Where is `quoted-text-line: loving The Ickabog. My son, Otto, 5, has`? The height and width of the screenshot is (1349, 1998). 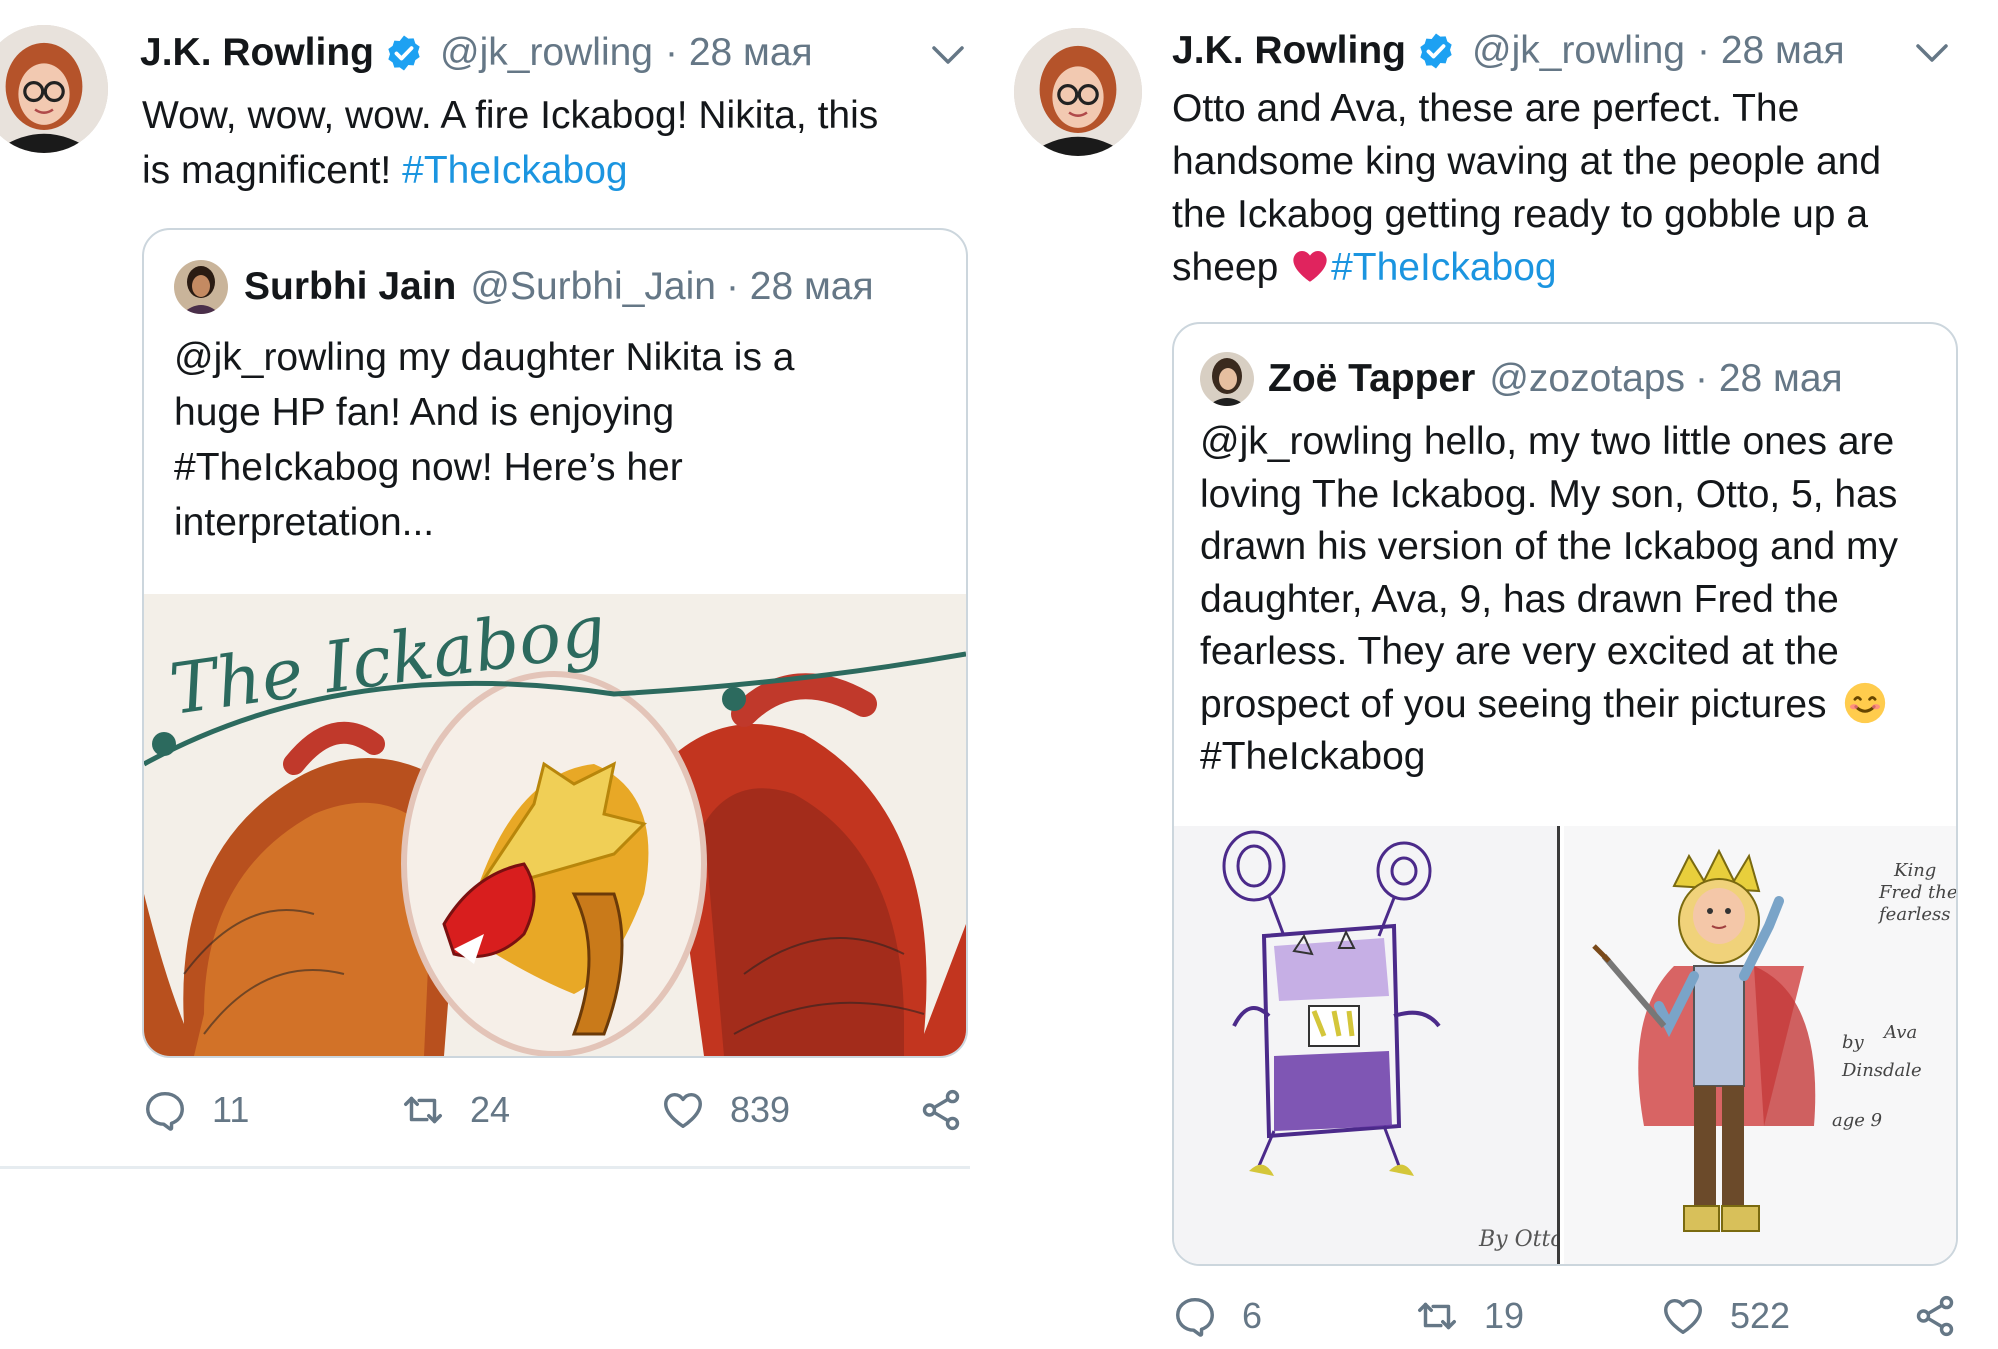 quoted-text-line: loving The Ickabog. My son, Otto, 5, has is located at coordinates (1549, 494).